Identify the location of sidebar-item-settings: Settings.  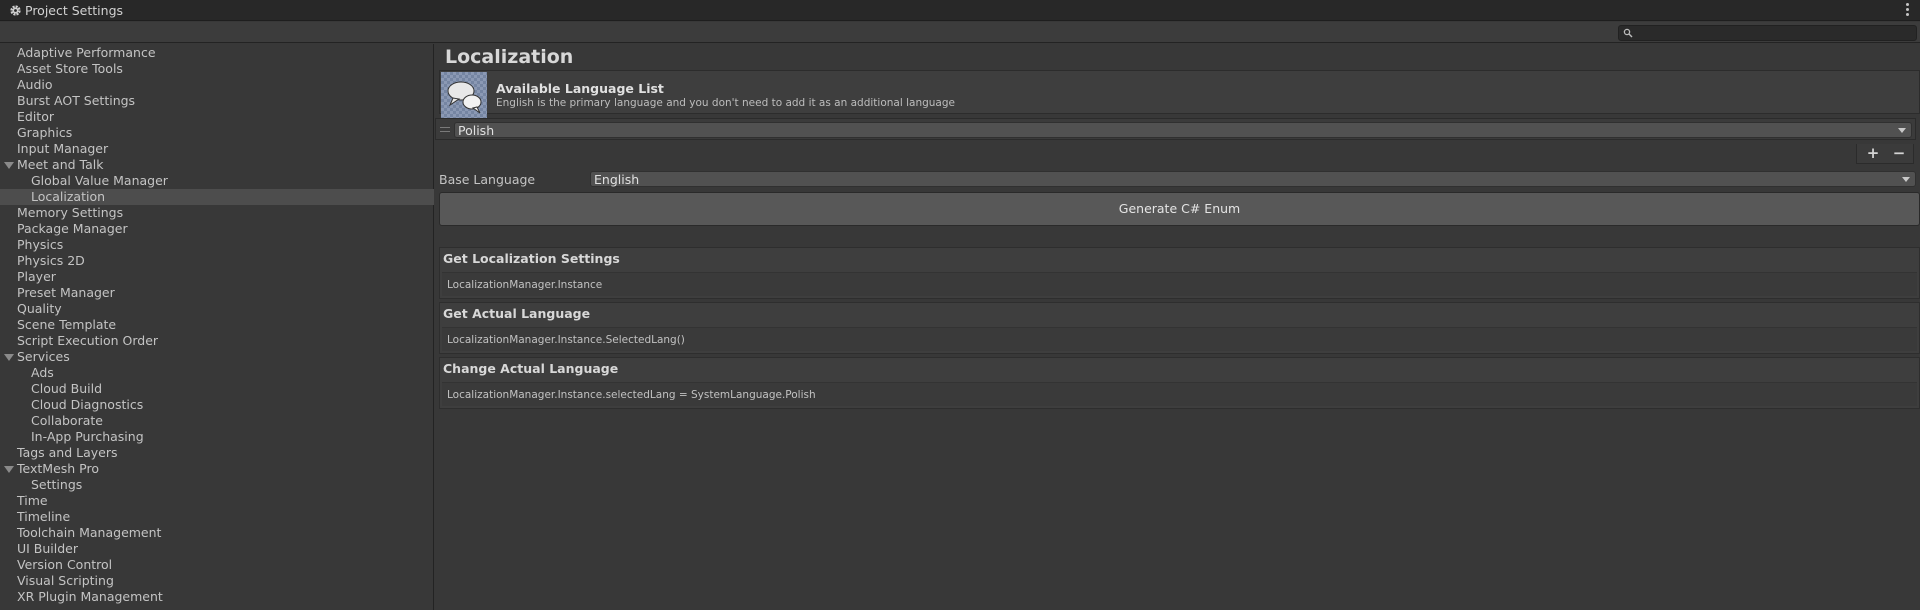
(217, 485).